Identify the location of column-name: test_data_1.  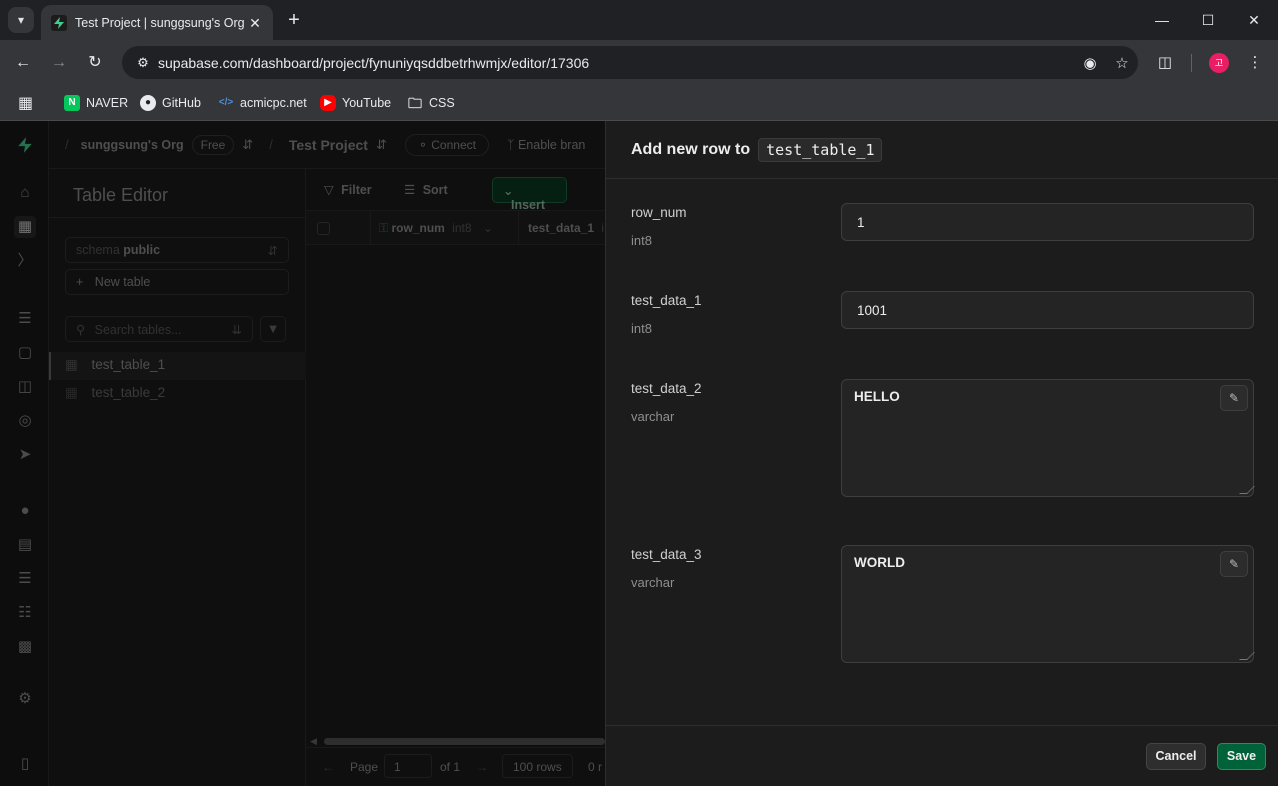
(561, 228).